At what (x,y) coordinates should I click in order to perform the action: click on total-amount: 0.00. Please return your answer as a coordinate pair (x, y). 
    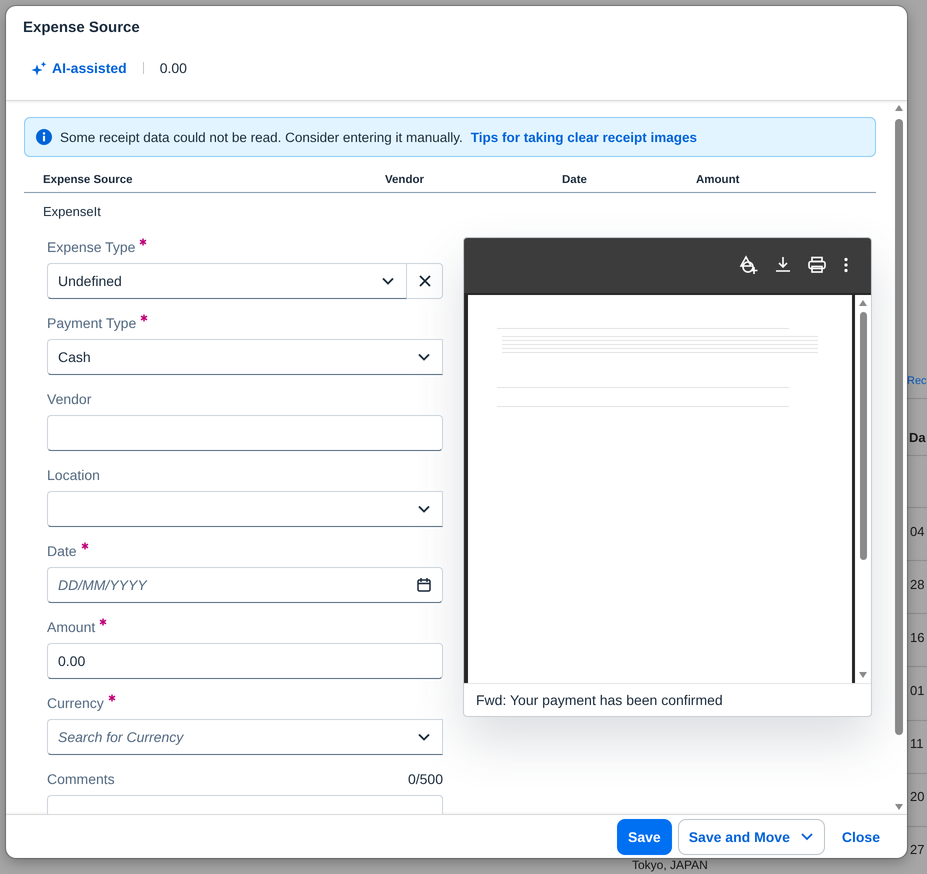
    Looking at the image, I should click on (173, 68).